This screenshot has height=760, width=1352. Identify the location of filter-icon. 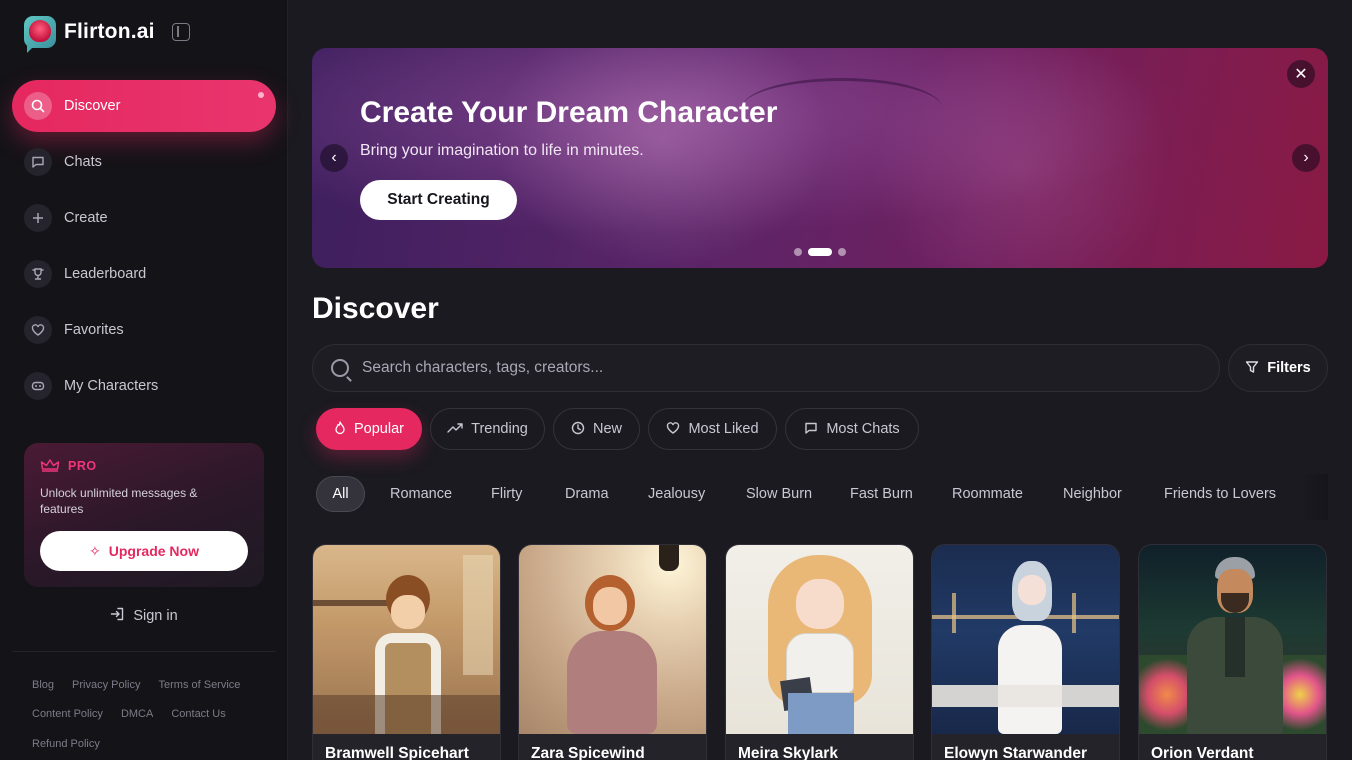
(1252, 368).